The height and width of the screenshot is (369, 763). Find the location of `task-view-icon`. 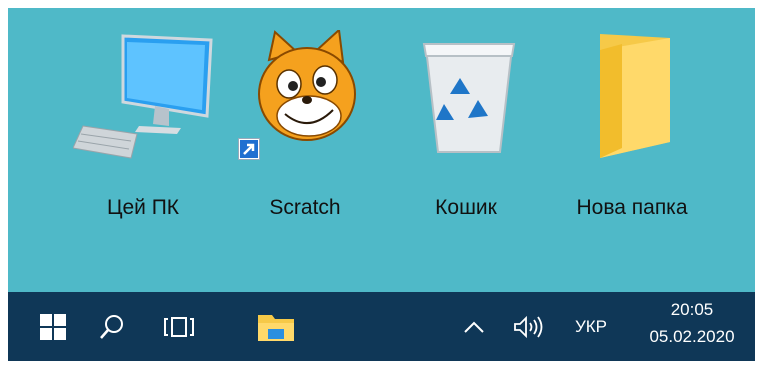

task-view-icon is located at coordinates (179, 326).